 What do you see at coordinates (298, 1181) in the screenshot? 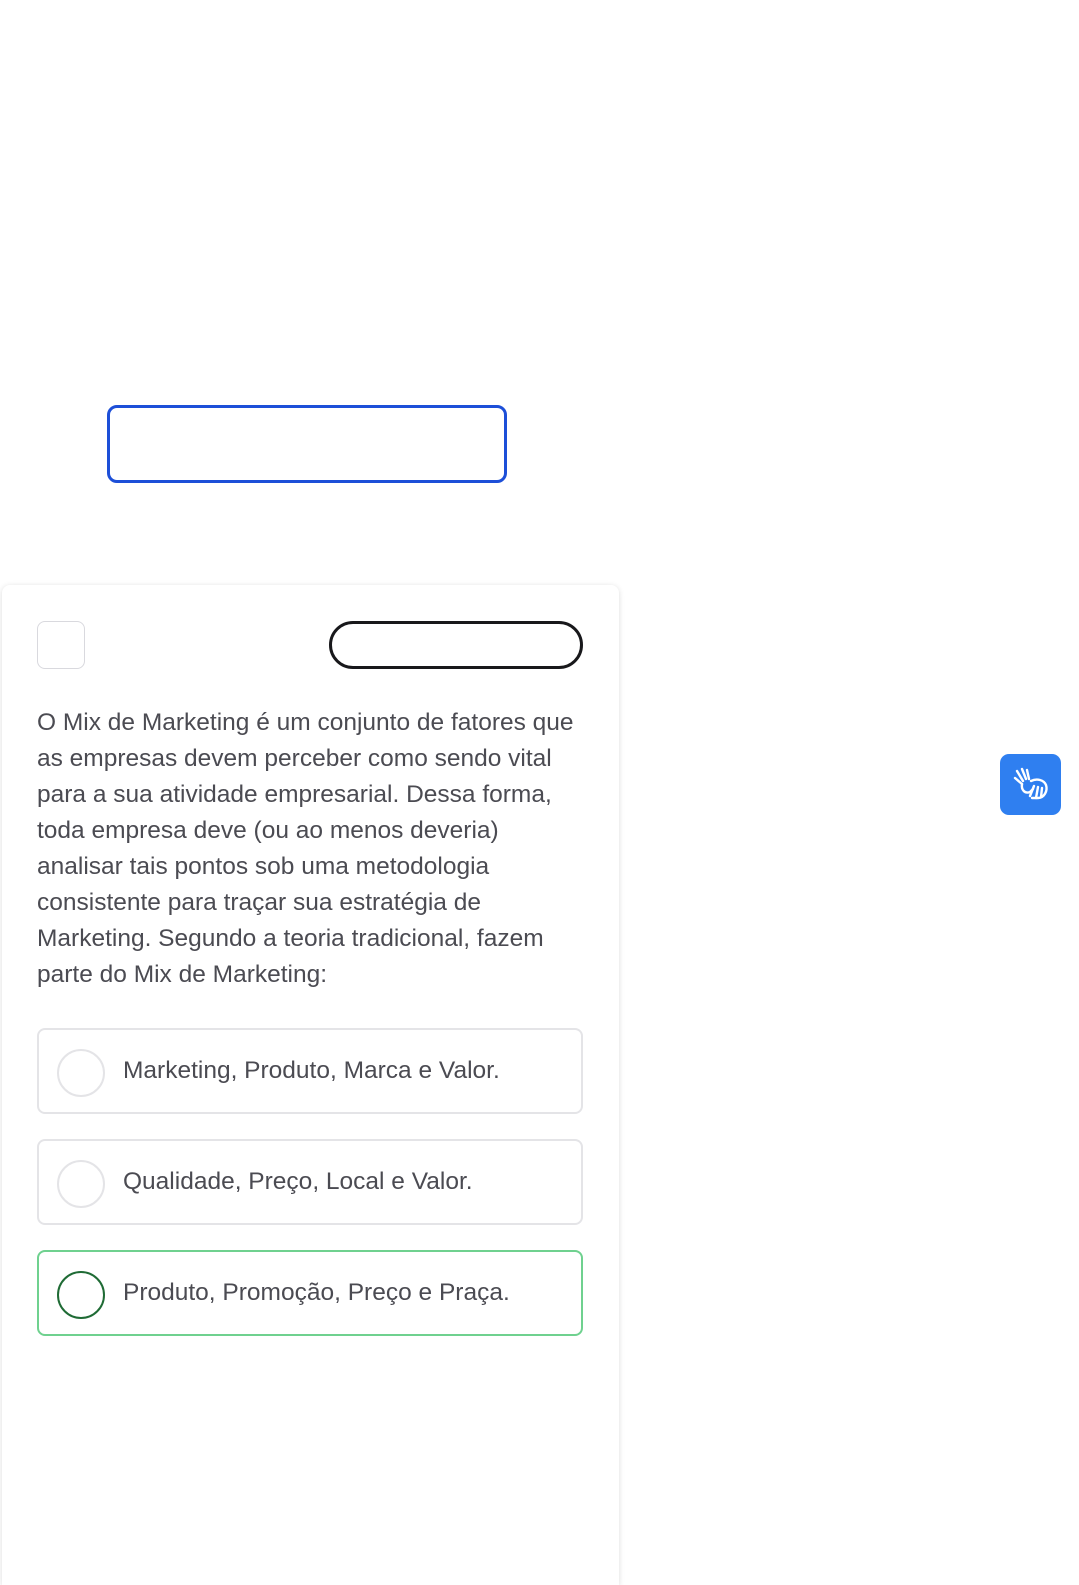
I see `answer-option-label: Qualidade, Preço, Local e Valor.` at bounding box center [298, 1181].